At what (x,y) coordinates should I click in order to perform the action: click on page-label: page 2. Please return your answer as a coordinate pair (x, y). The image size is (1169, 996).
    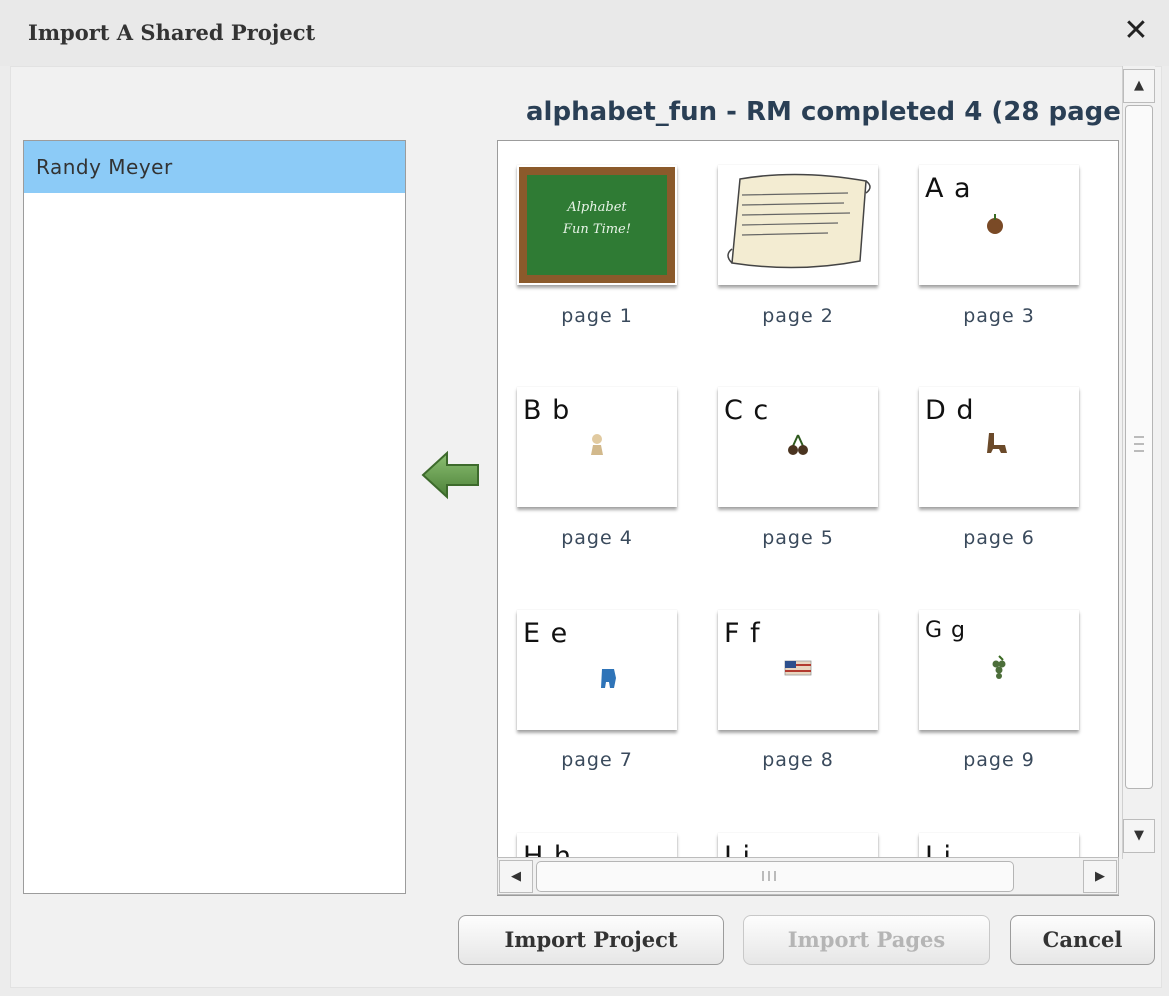
    Looking at the image, I should click on (798, 316).